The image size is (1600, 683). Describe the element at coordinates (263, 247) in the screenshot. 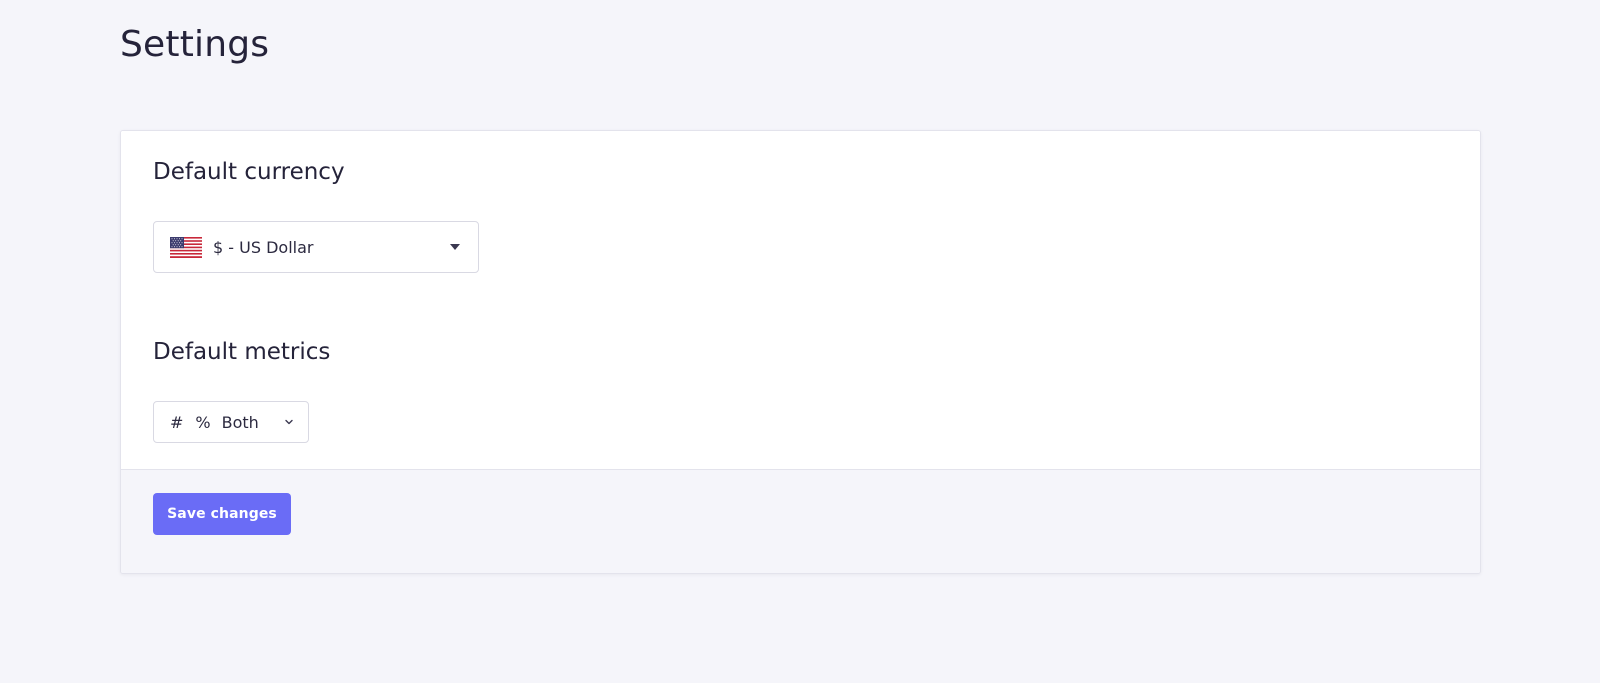

I see `currency-select-value: $ - US Dollar` at that location.